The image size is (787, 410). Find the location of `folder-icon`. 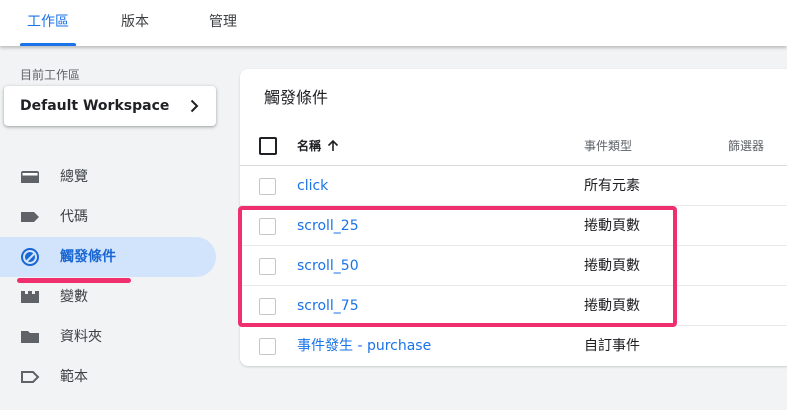

folder-icon is located at coordinates (30, 337).